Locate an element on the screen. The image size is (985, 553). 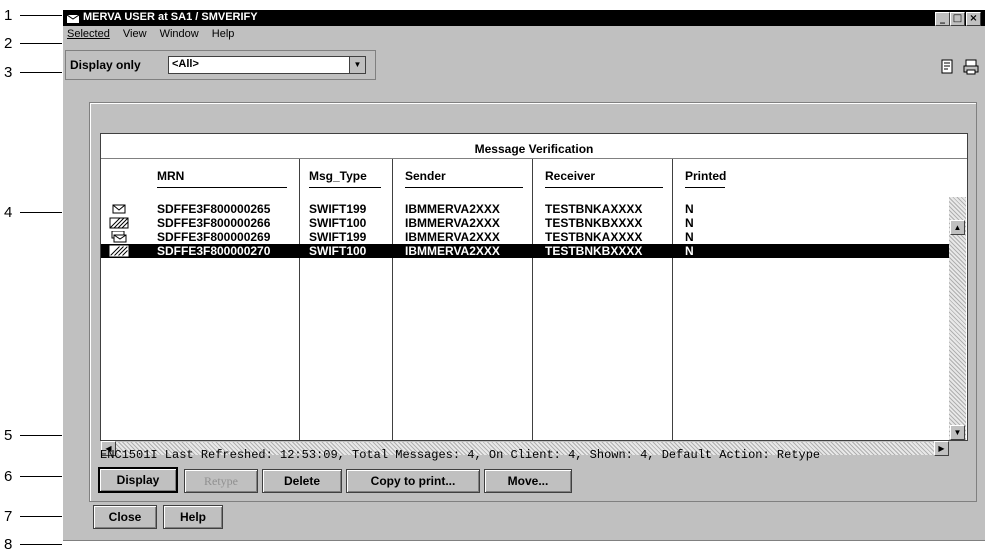
title-bar: MERVA USER at SA1 / SMVERIFY _ □ × is located at coordinates (524, 18).